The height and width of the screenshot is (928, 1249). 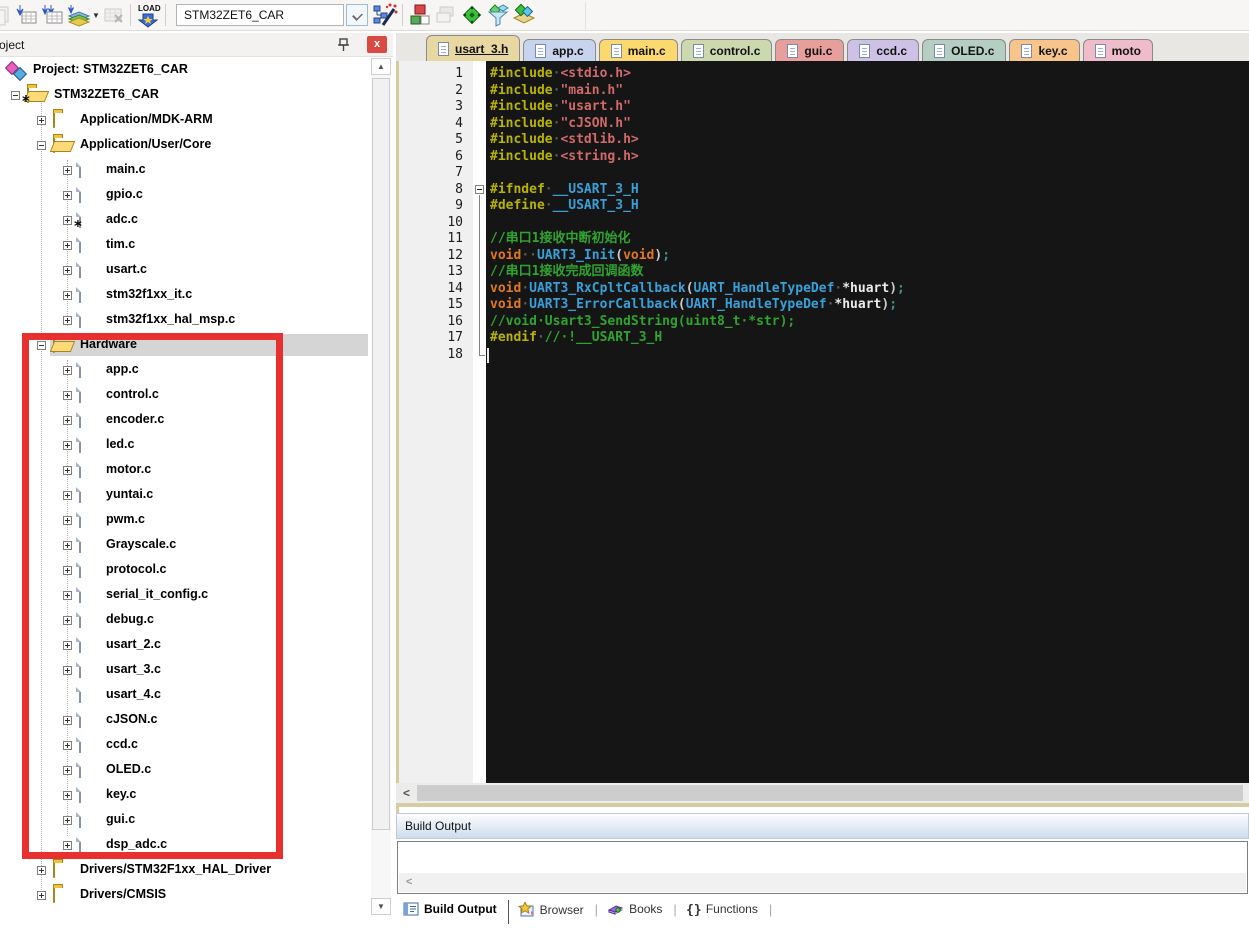 What do you see at coordinates (472, 15) in the screenshot?
I see `run-time-env-icon` at bounding box center [472, 15].